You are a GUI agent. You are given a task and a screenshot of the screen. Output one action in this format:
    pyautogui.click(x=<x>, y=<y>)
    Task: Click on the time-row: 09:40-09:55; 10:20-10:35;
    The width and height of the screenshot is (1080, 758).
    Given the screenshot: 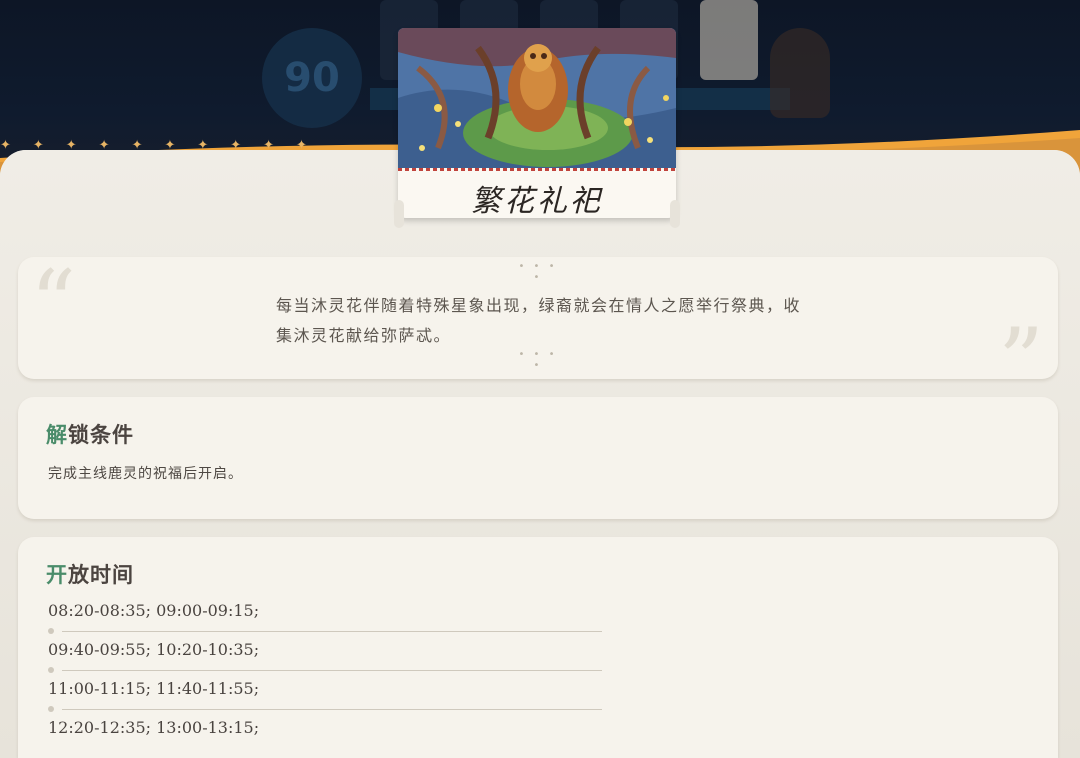 What is the action you would take?
    pyautogui.click(x=328, y=659)
    